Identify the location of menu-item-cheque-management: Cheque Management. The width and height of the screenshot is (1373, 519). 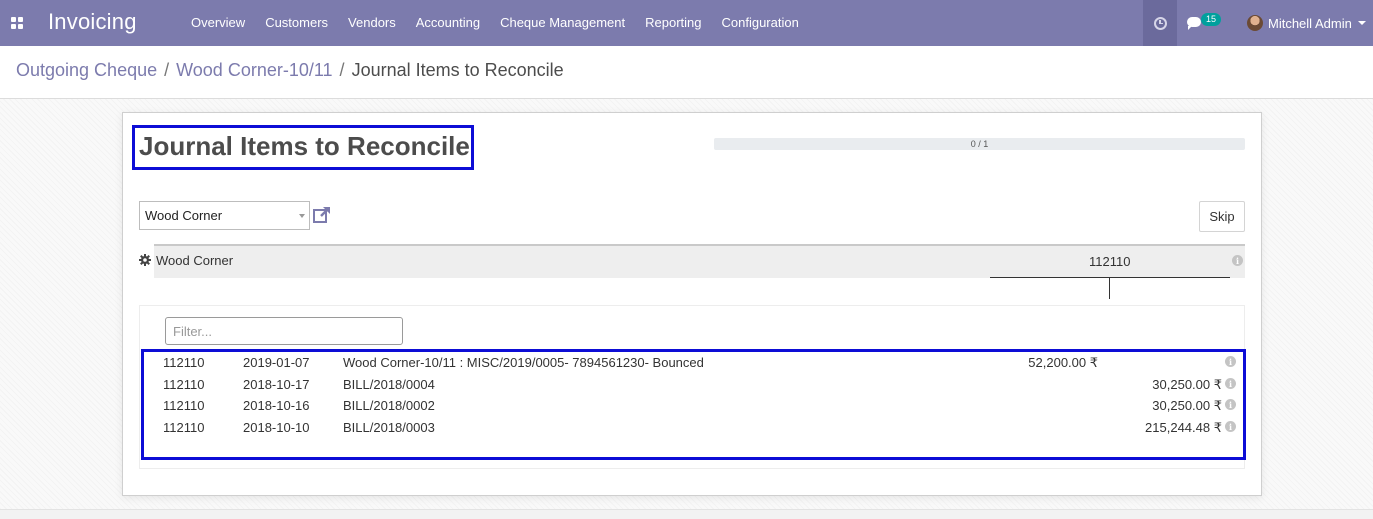
(562, 23).